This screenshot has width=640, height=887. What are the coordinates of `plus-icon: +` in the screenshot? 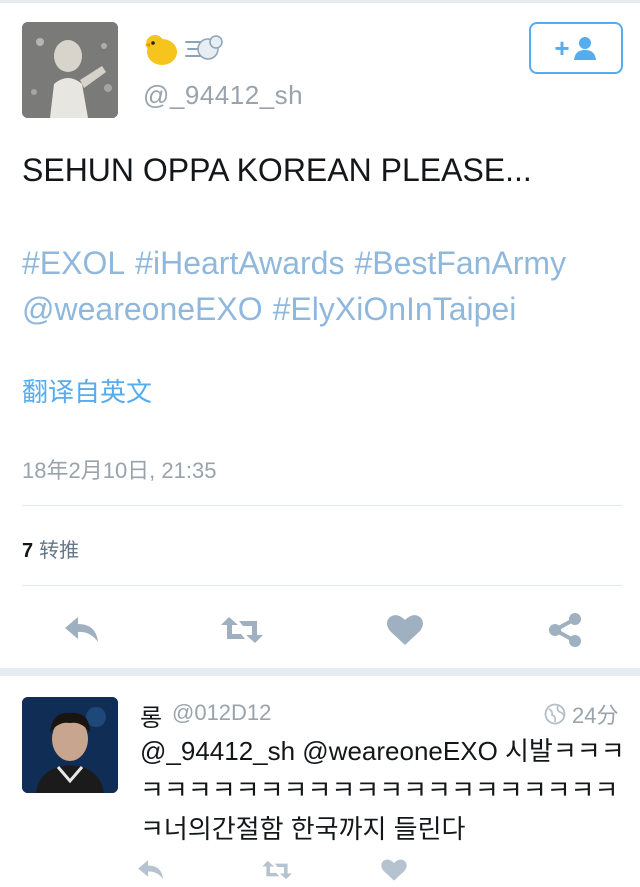 It's located at (562, 48).